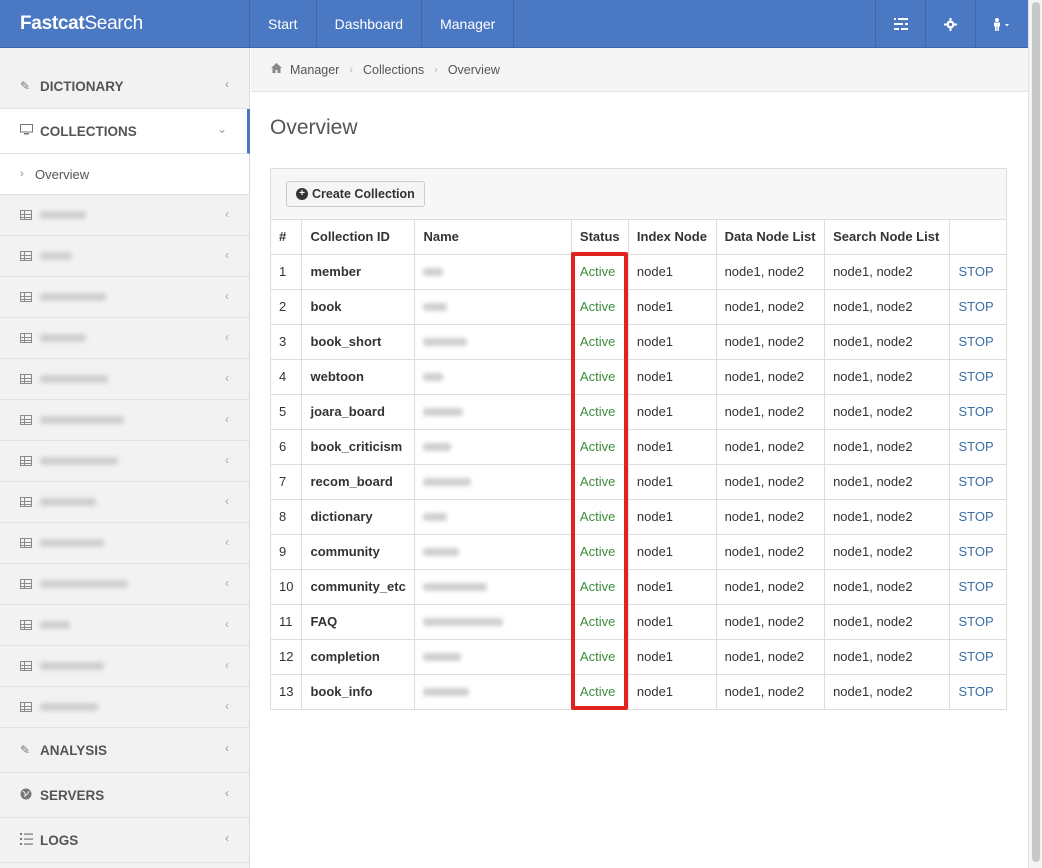  I want to click on collection-id: book_info, so click(358, 691).